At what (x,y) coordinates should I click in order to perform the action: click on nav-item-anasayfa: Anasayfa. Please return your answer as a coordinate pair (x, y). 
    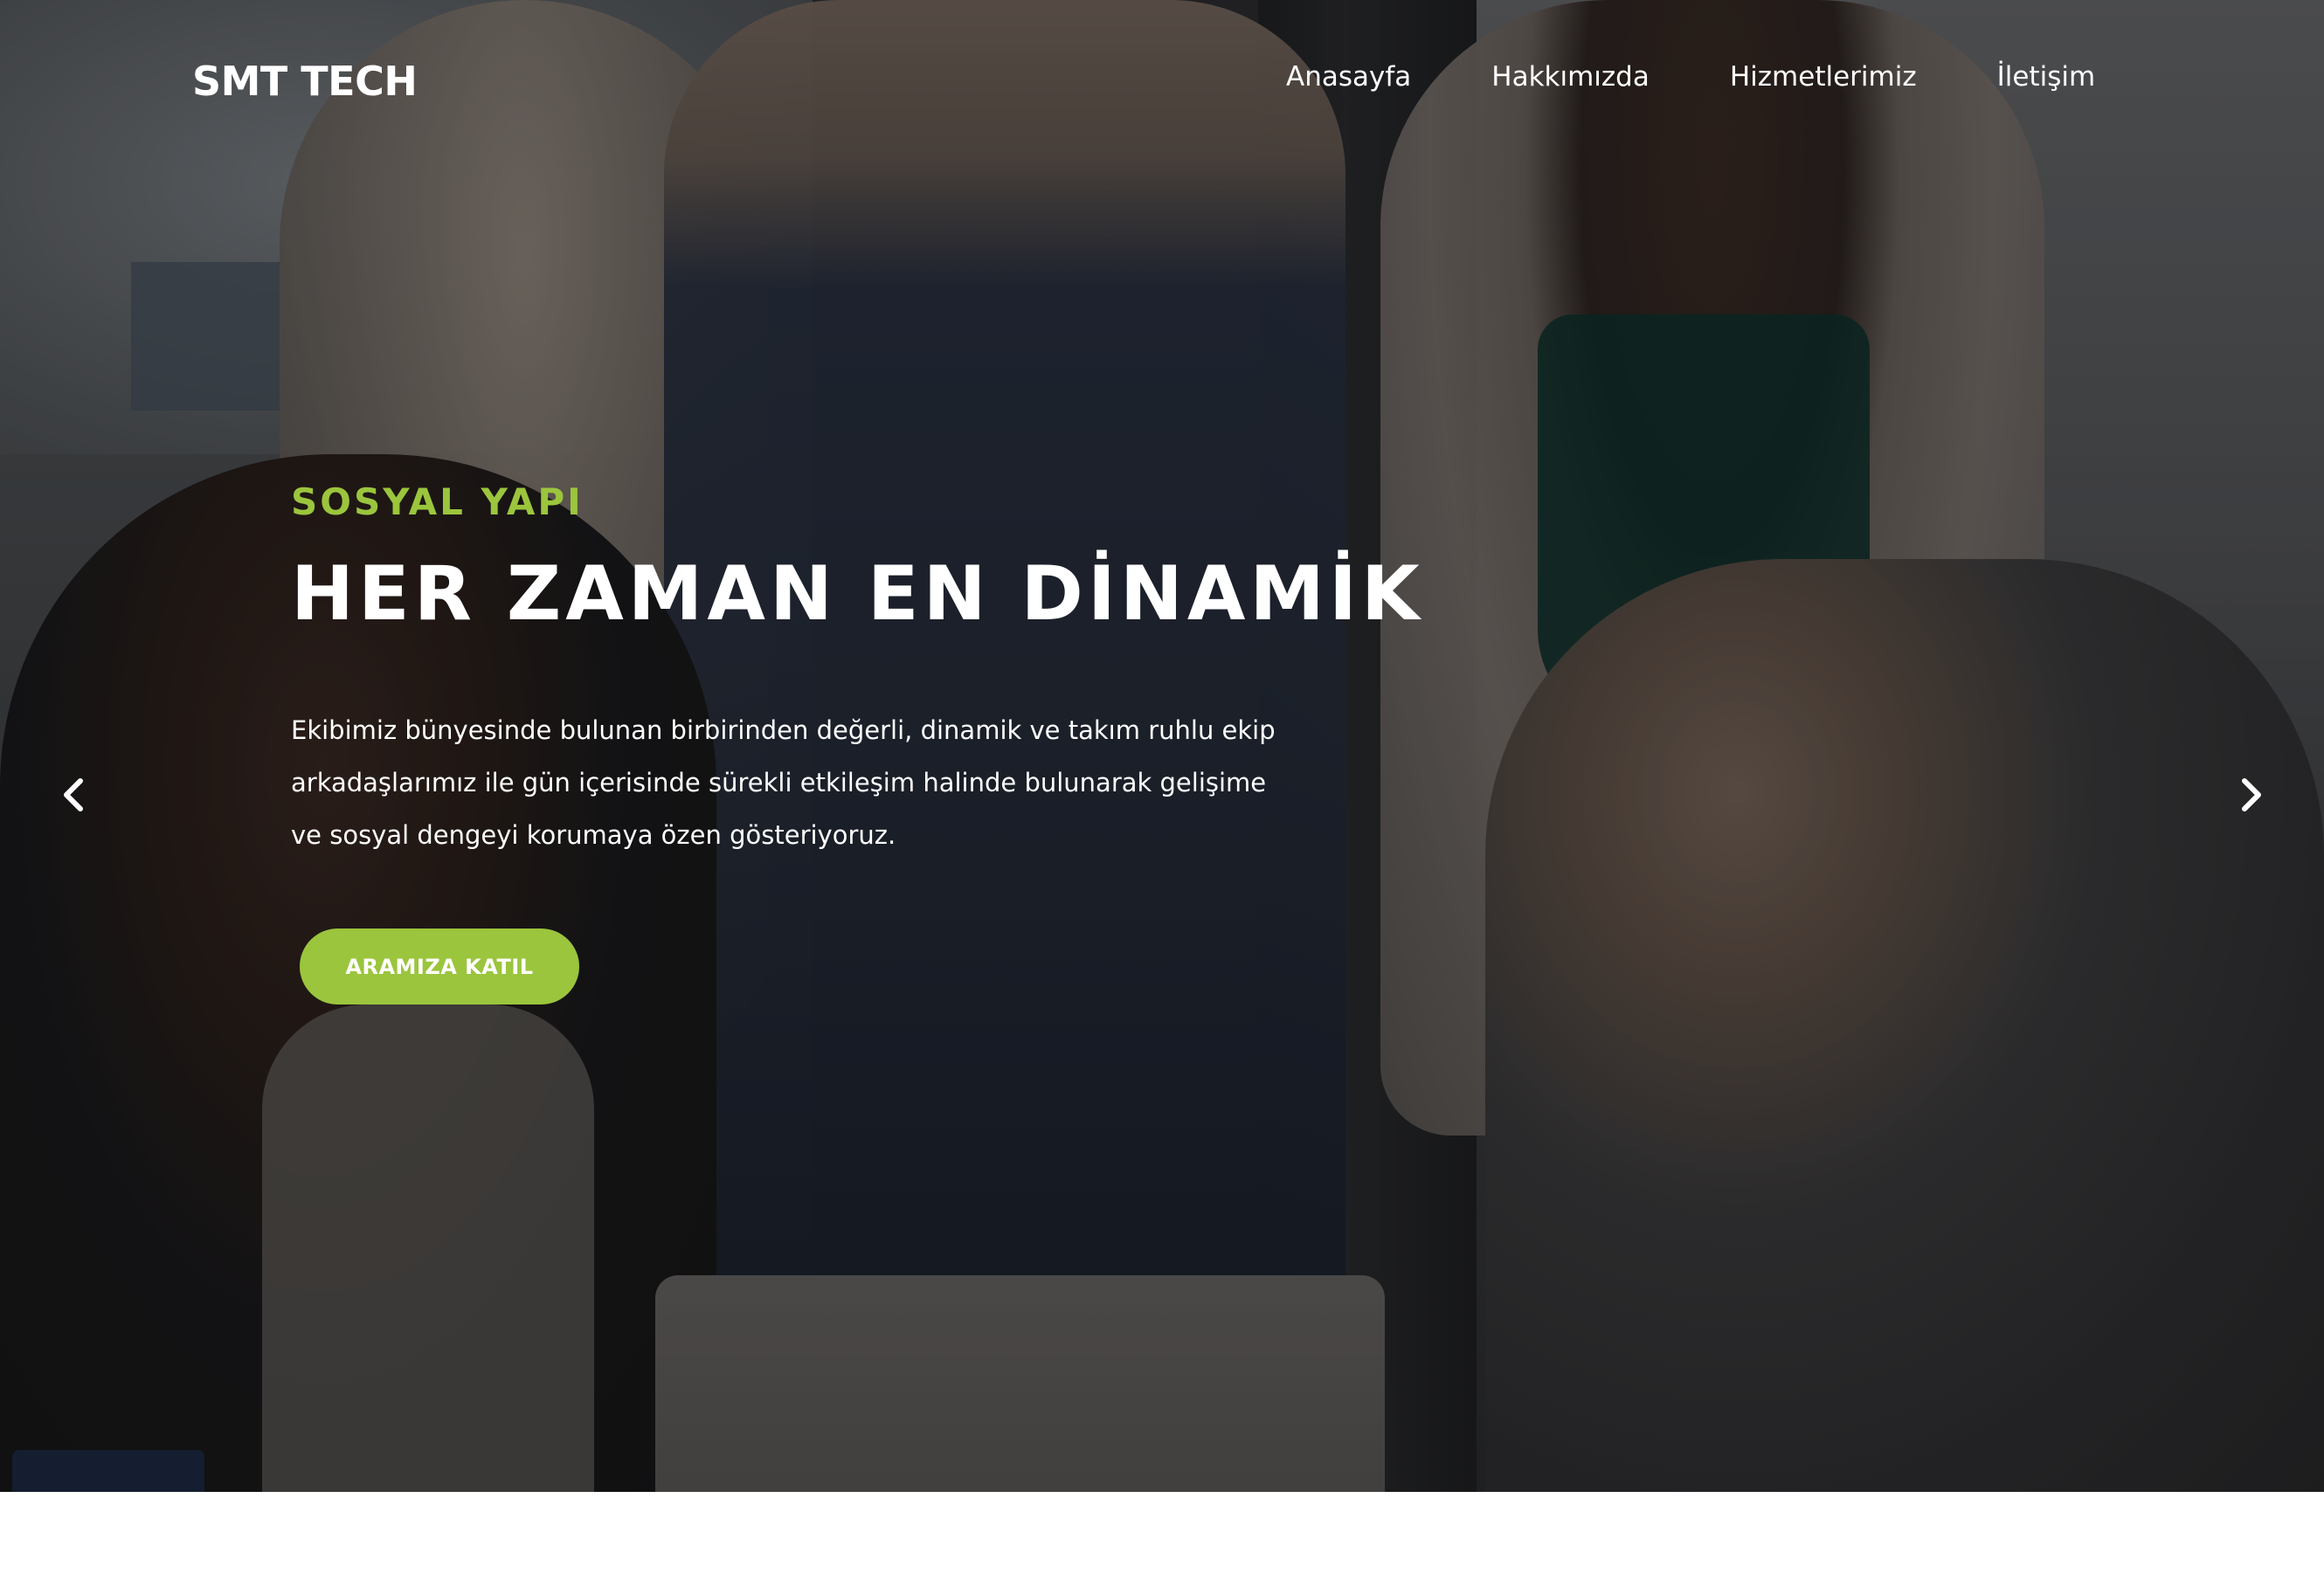
    Looking at the image, I should click on (1348, 77).